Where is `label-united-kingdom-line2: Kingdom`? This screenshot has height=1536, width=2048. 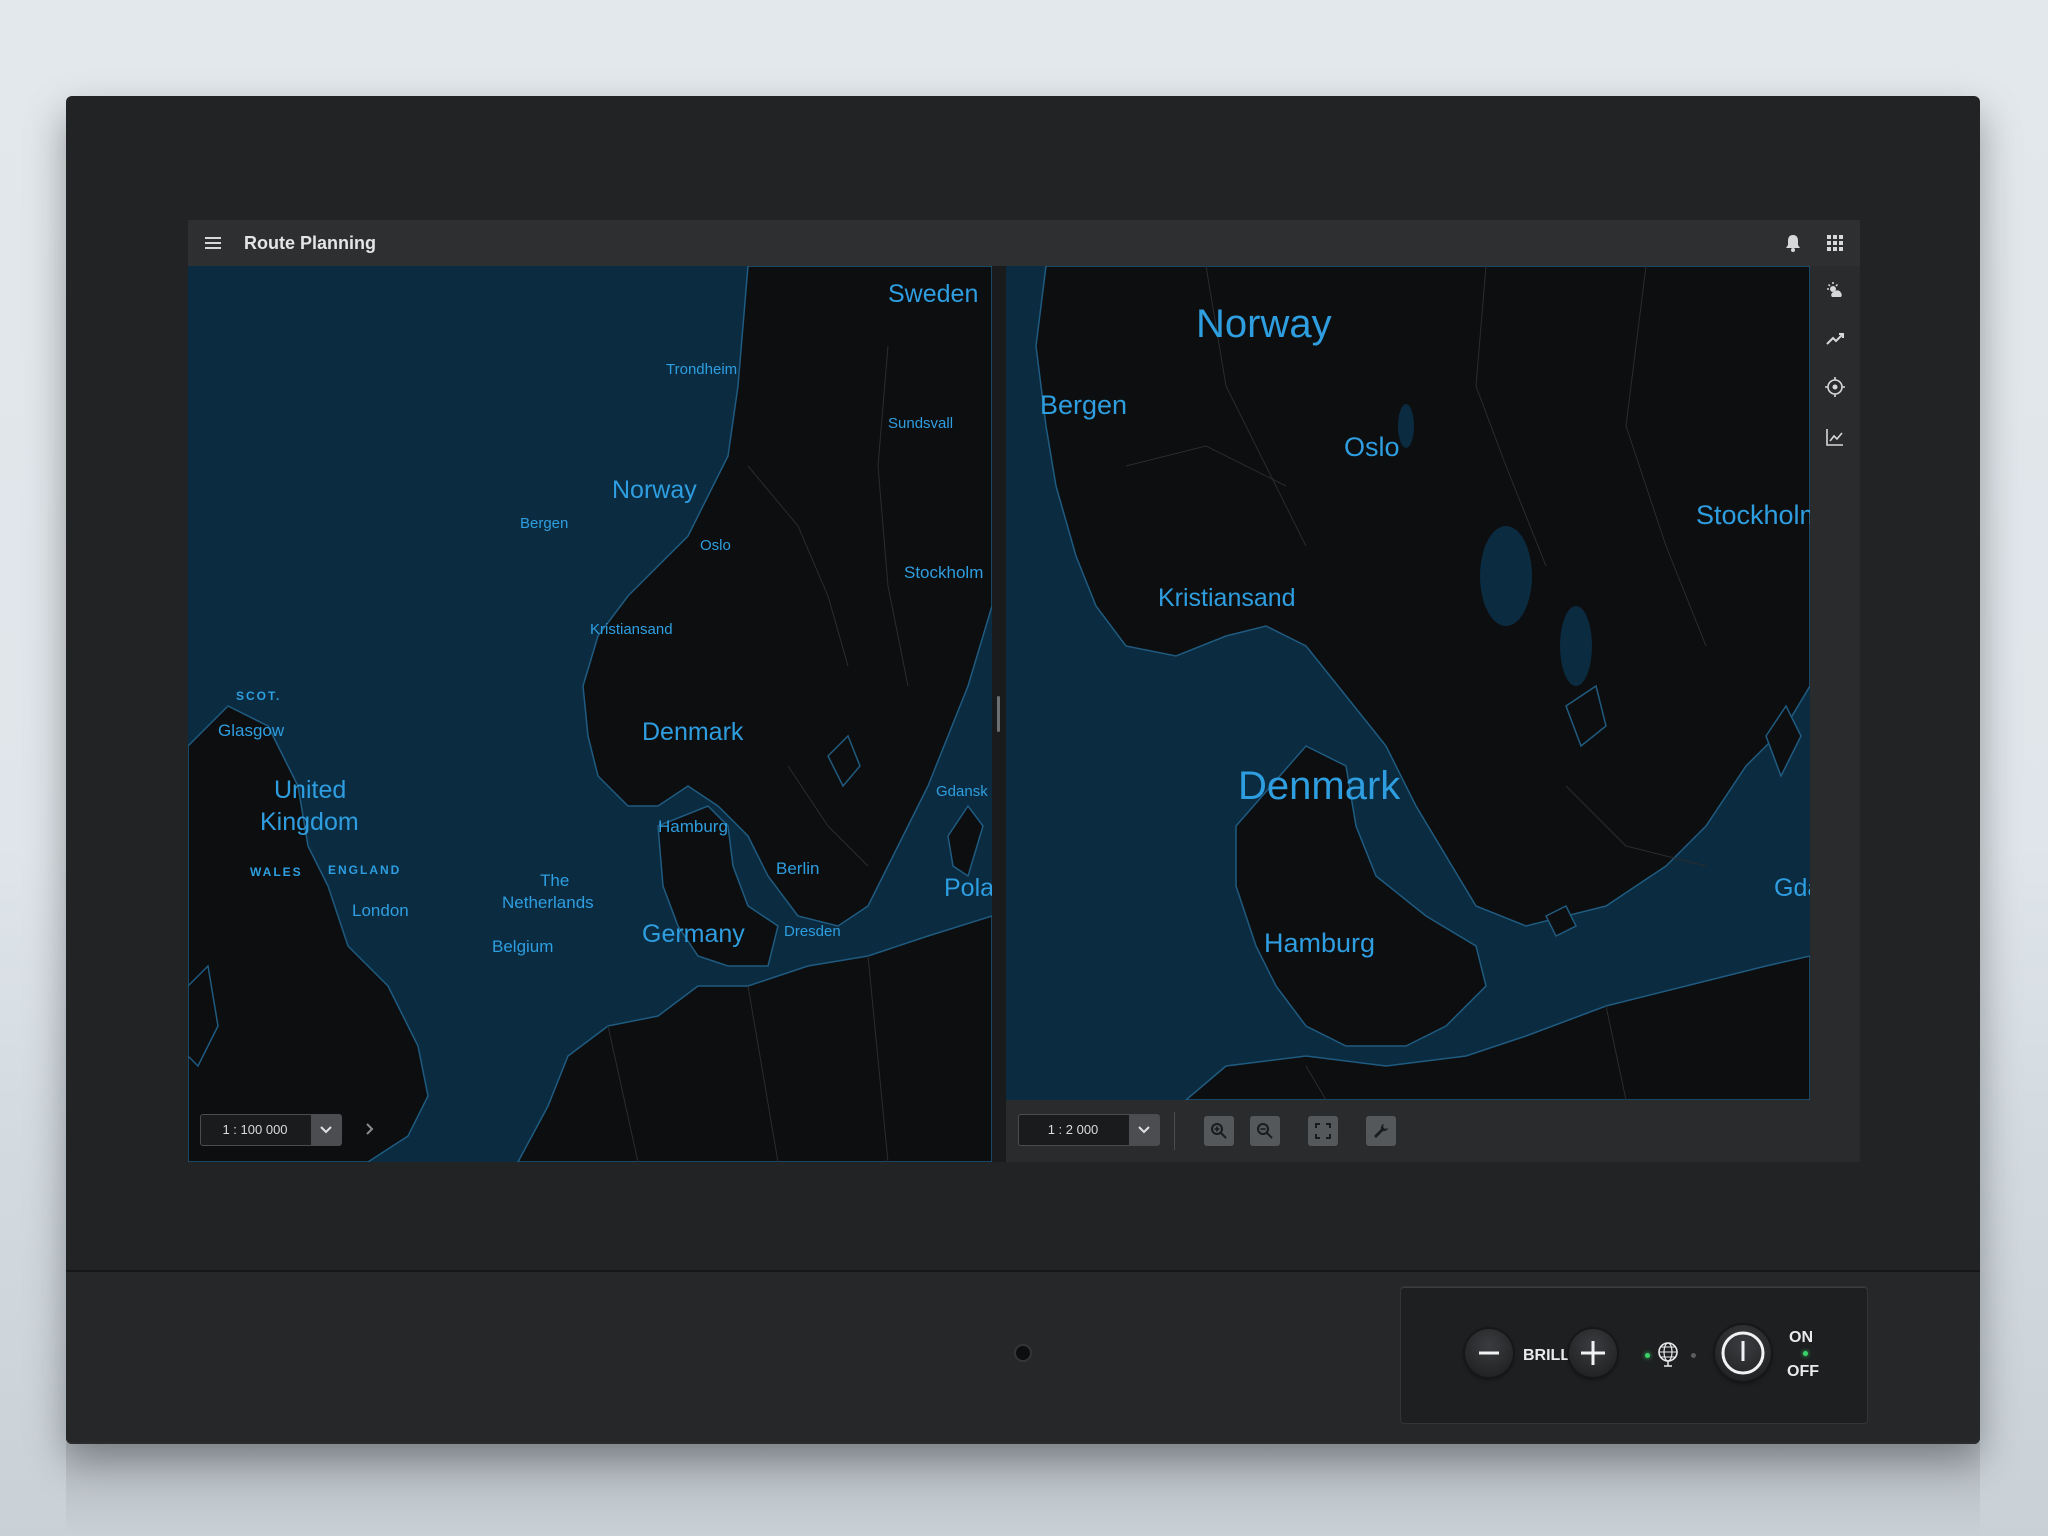
label-united-kingdom-line2: Kingdom is located at coordinates (309, 822).